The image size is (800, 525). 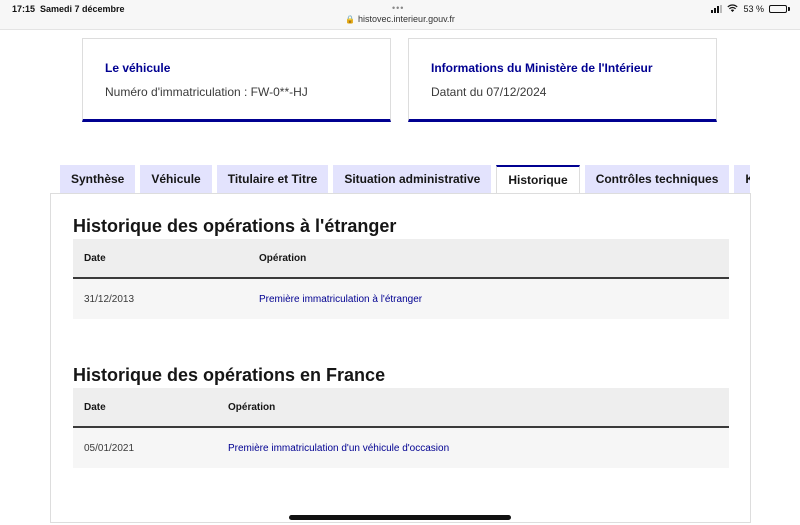 What do you see at coordinates (733, 9) in the screenshot?
I see `wifi-icon` at bounding box center [733, 9].